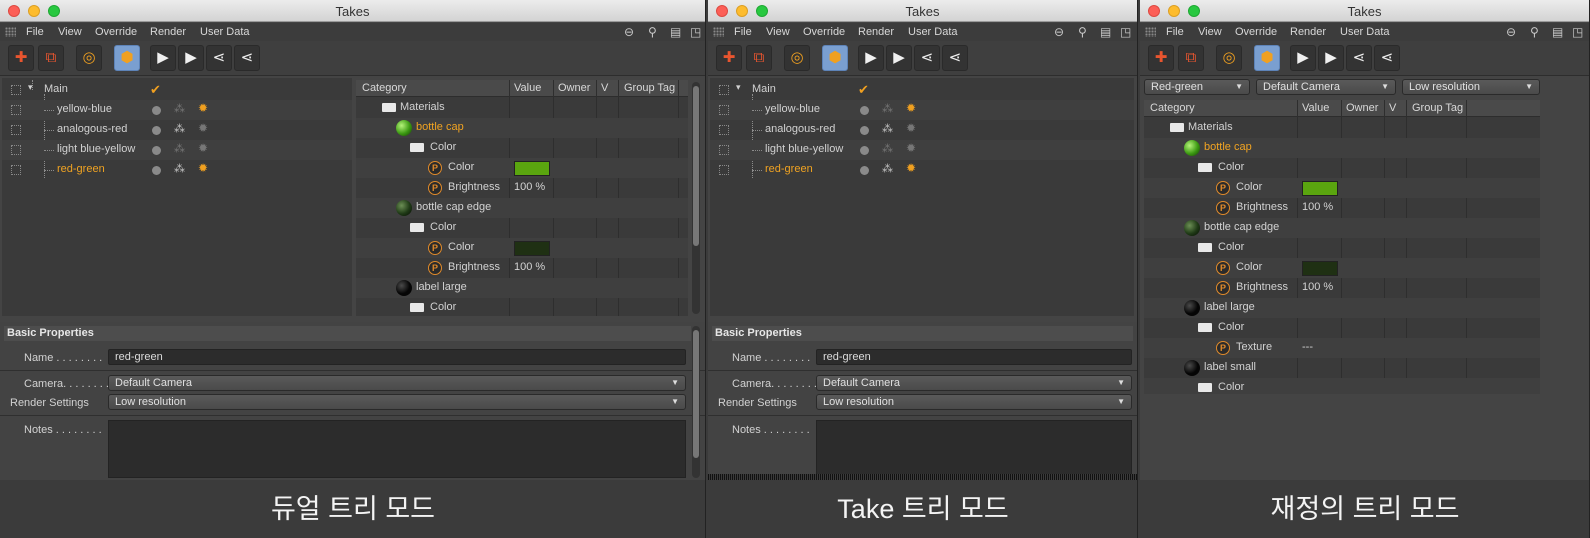 This screenshot has height=538, width=1590. Describe the element at coordinates (397, 383) in the screenshot. I see `camera-select: Default Camera ▼` at that location.